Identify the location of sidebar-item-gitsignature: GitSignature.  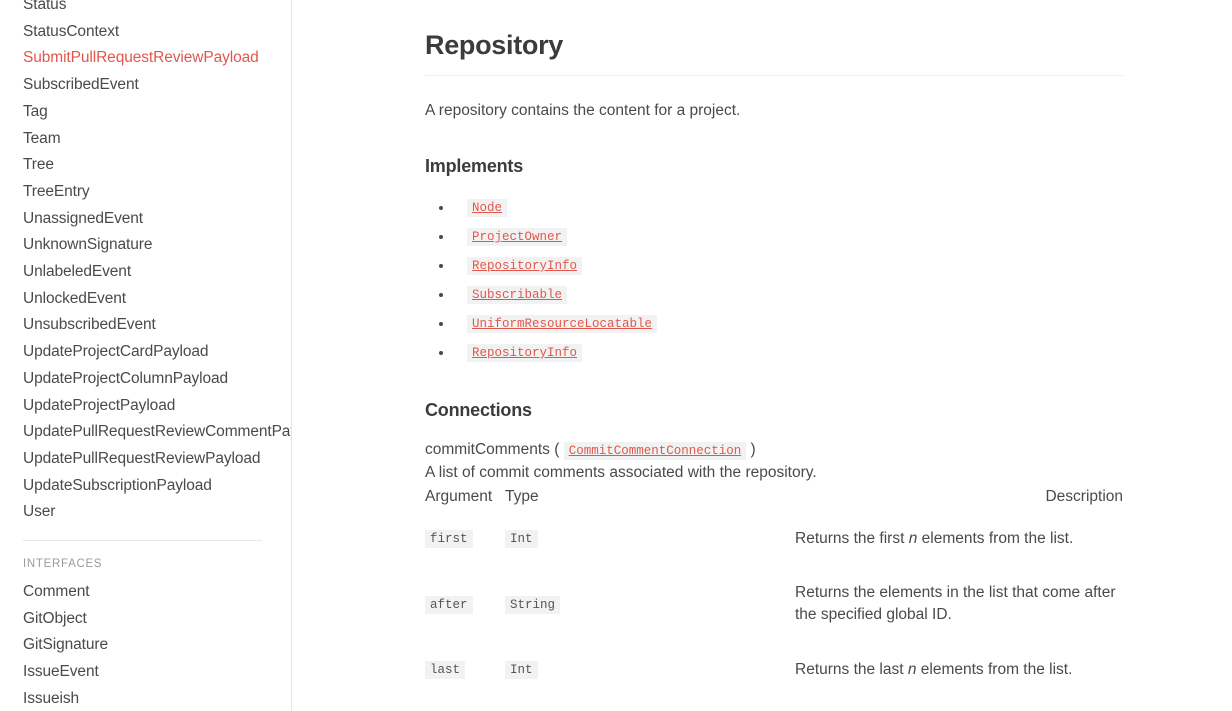
(145, 645).